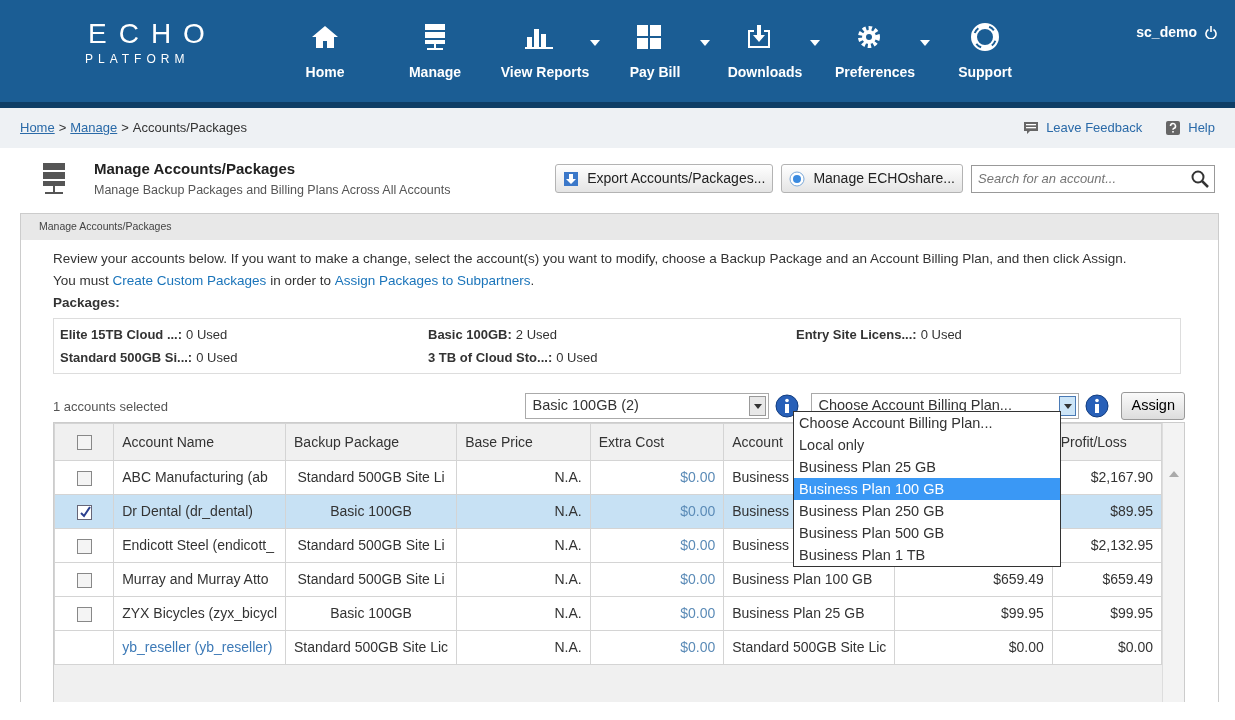 This screenshot has width=1235, height=720. What do you see at coordinates (272, 190) in the screenshot?
I see `page-subtitle: Manage Backup Packages and Billing Plans Across All Accounts` at bounding box center [272, 190].